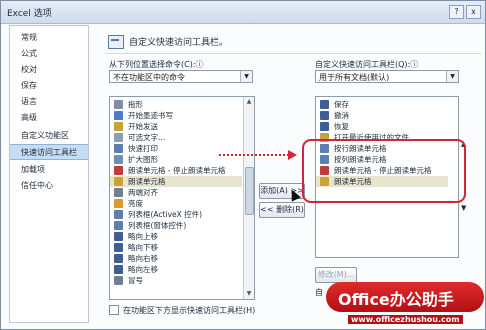 The width and height of the screenshot is (486, 330). I want to click on listbox-form-icon, so click(118, 225).